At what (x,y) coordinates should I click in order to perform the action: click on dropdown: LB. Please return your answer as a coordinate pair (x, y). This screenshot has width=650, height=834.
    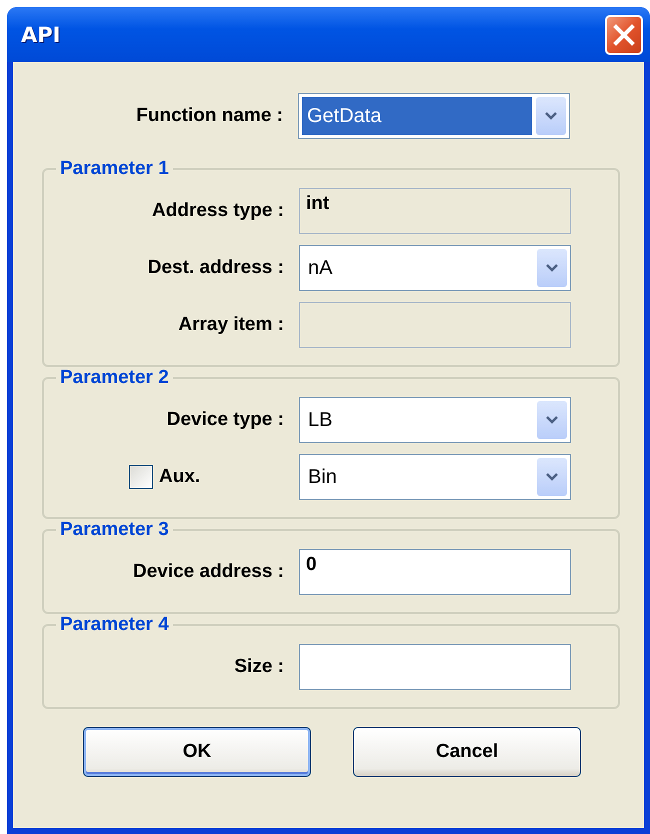
    Looking at the image, I should click on (435, 420).